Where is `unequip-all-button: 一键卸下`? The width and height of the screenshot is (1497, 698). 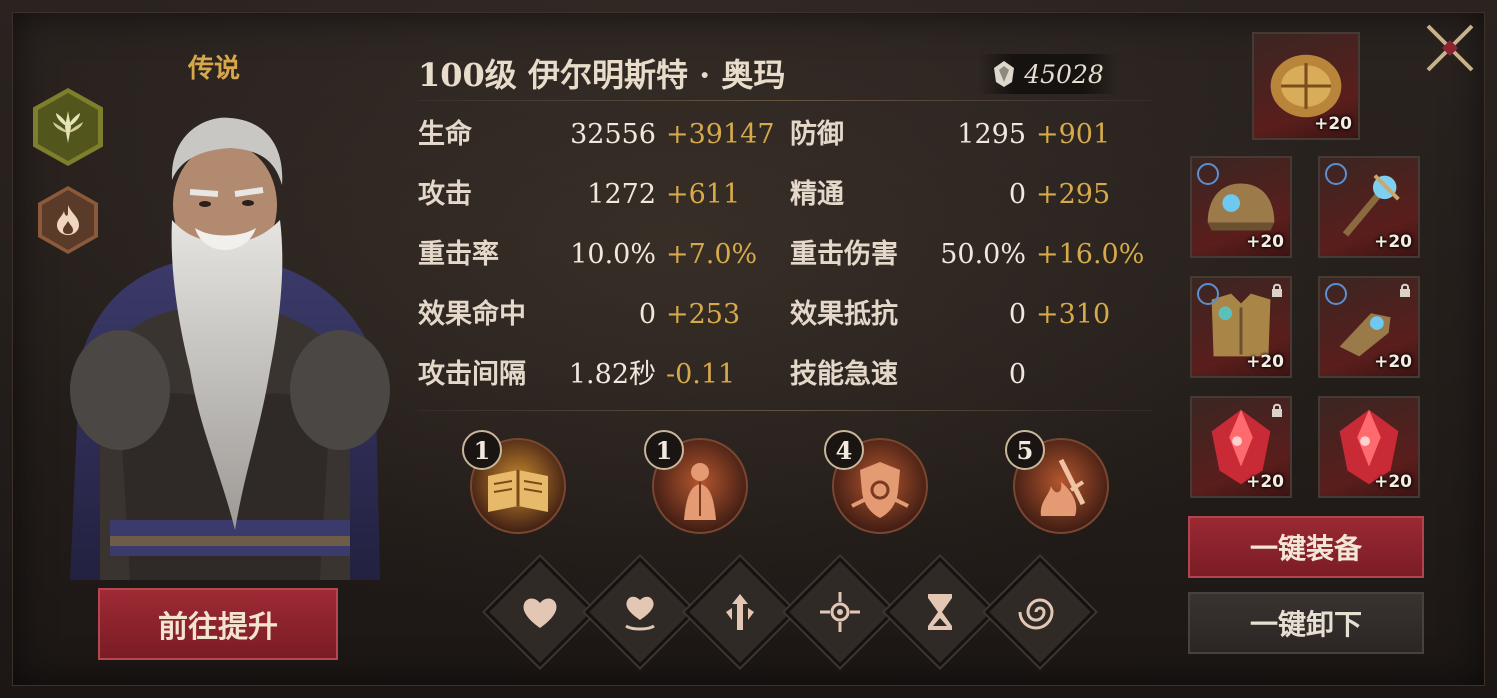 unequip-all-button: 一键卸下 is located at coordinates (1306, 623).